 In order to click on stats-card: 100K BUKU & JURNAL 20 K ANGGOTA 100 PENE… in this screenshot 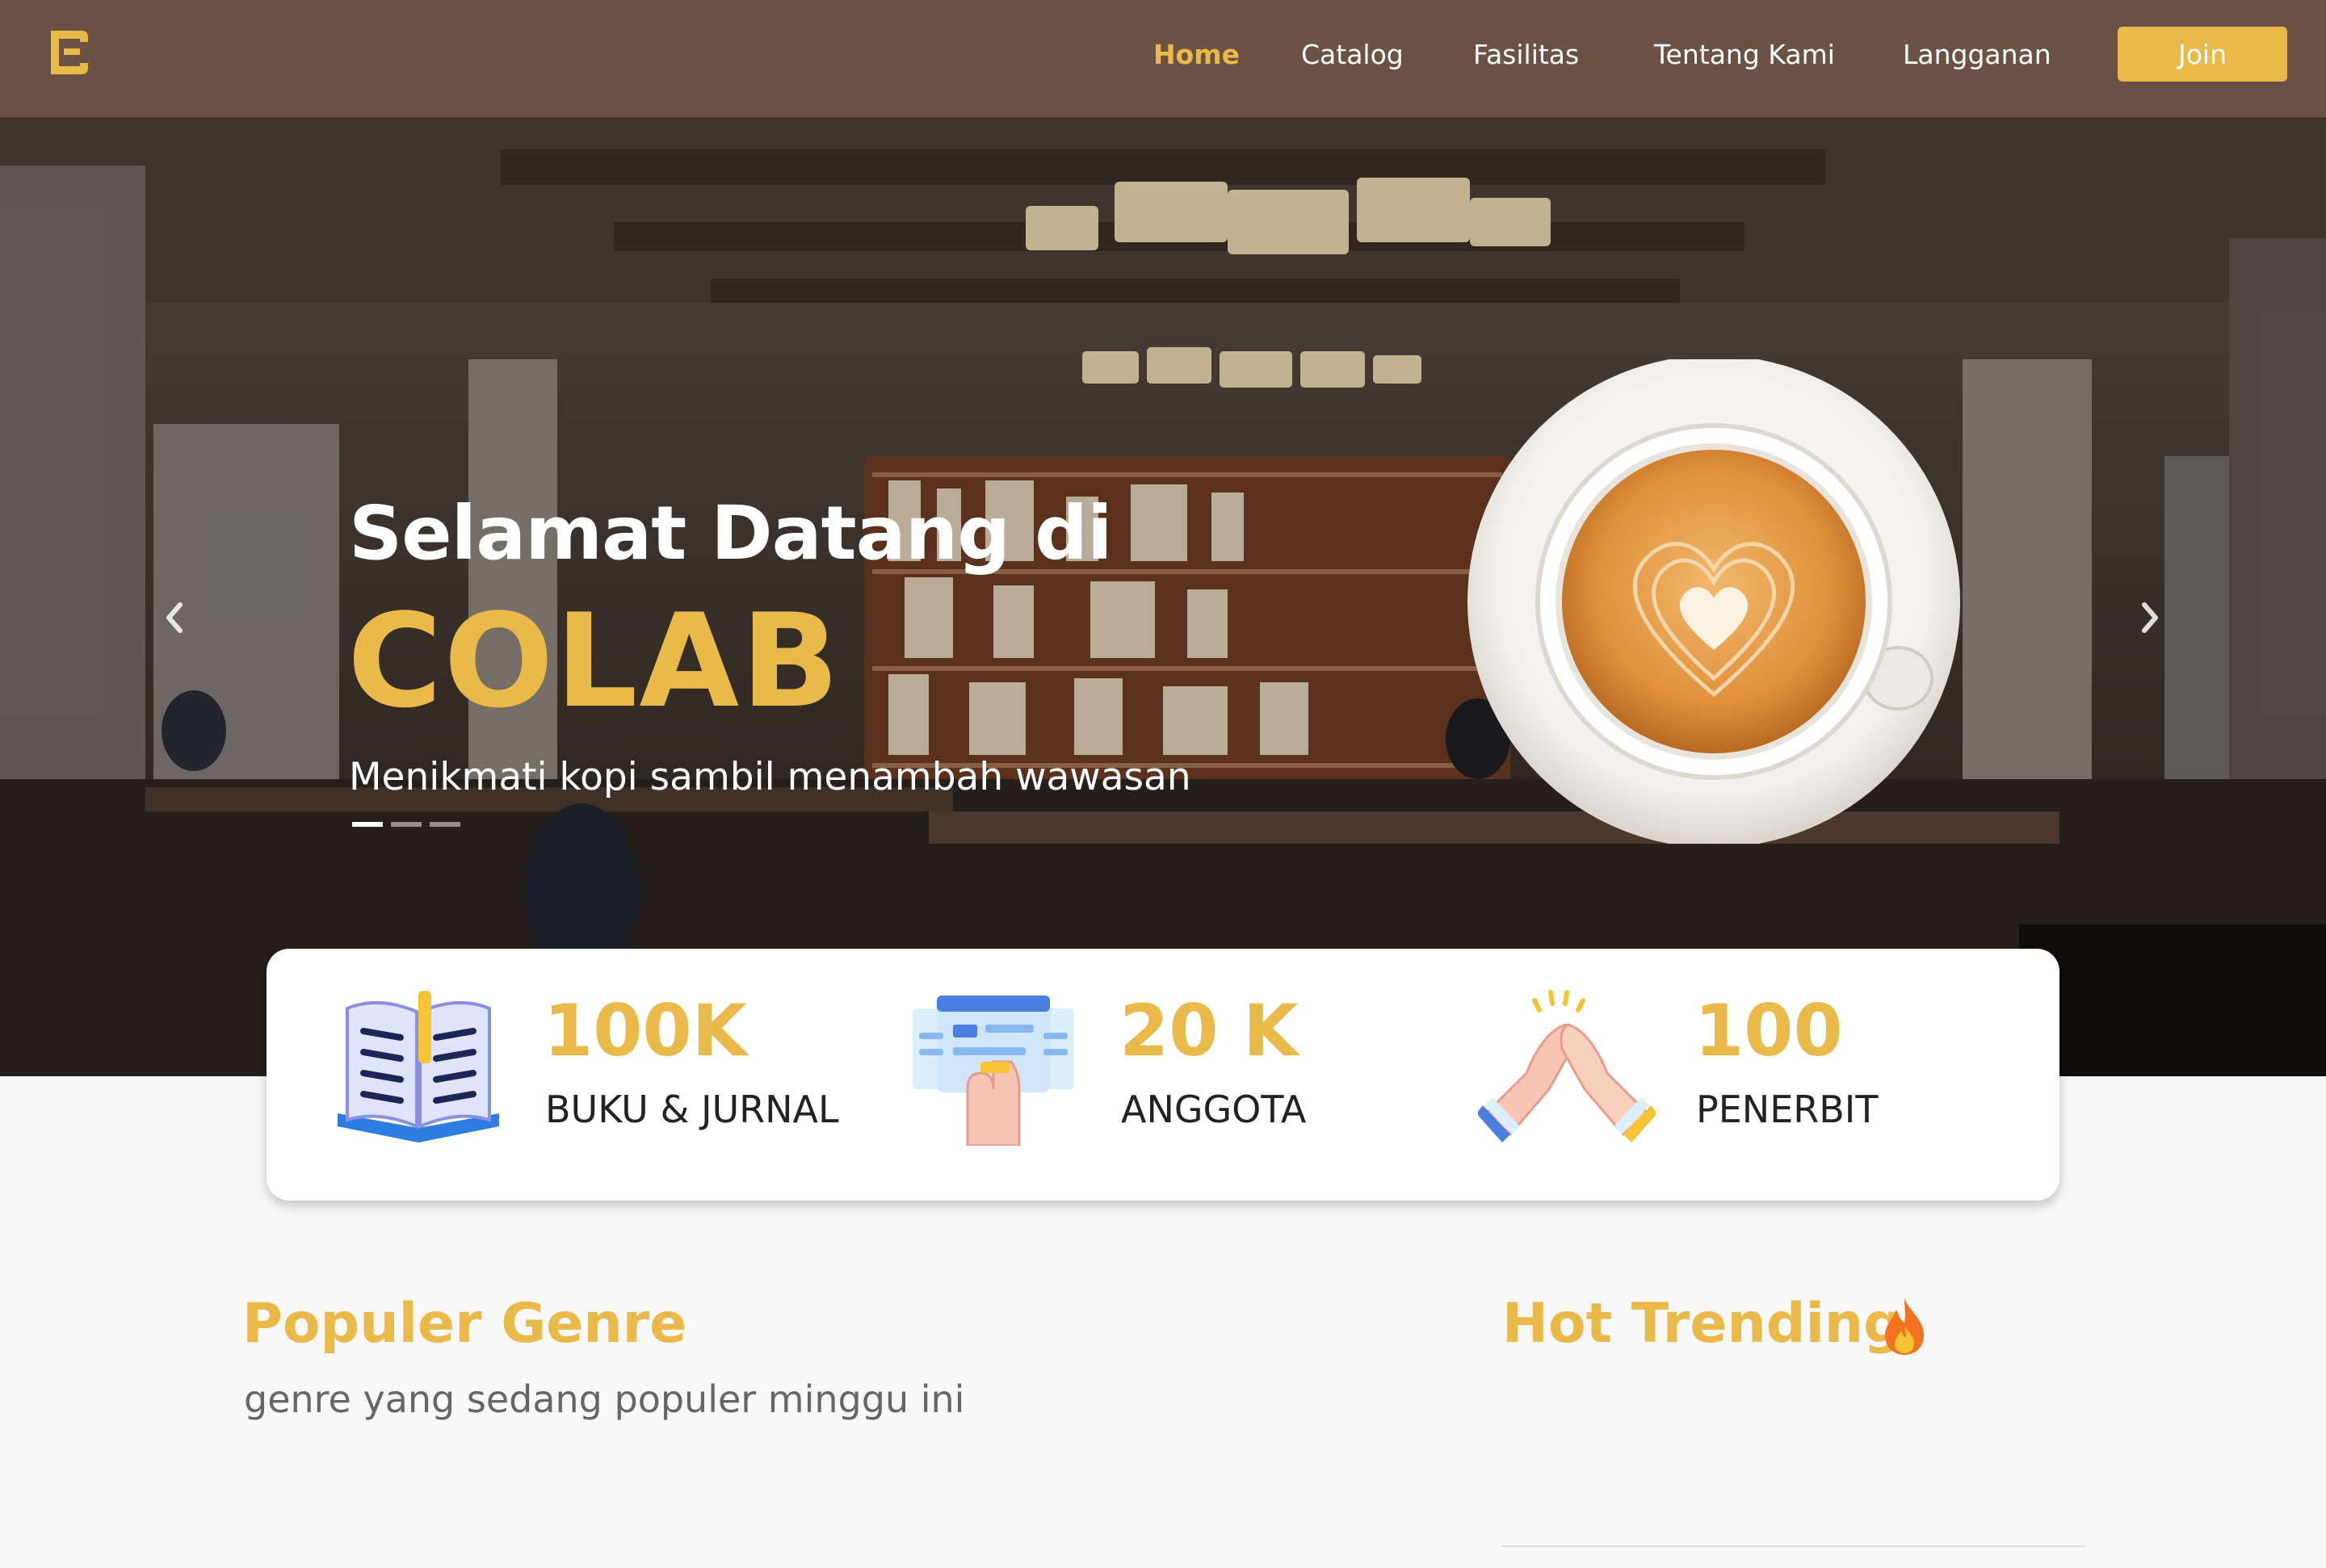, I will do `click(1163, 1075)`.